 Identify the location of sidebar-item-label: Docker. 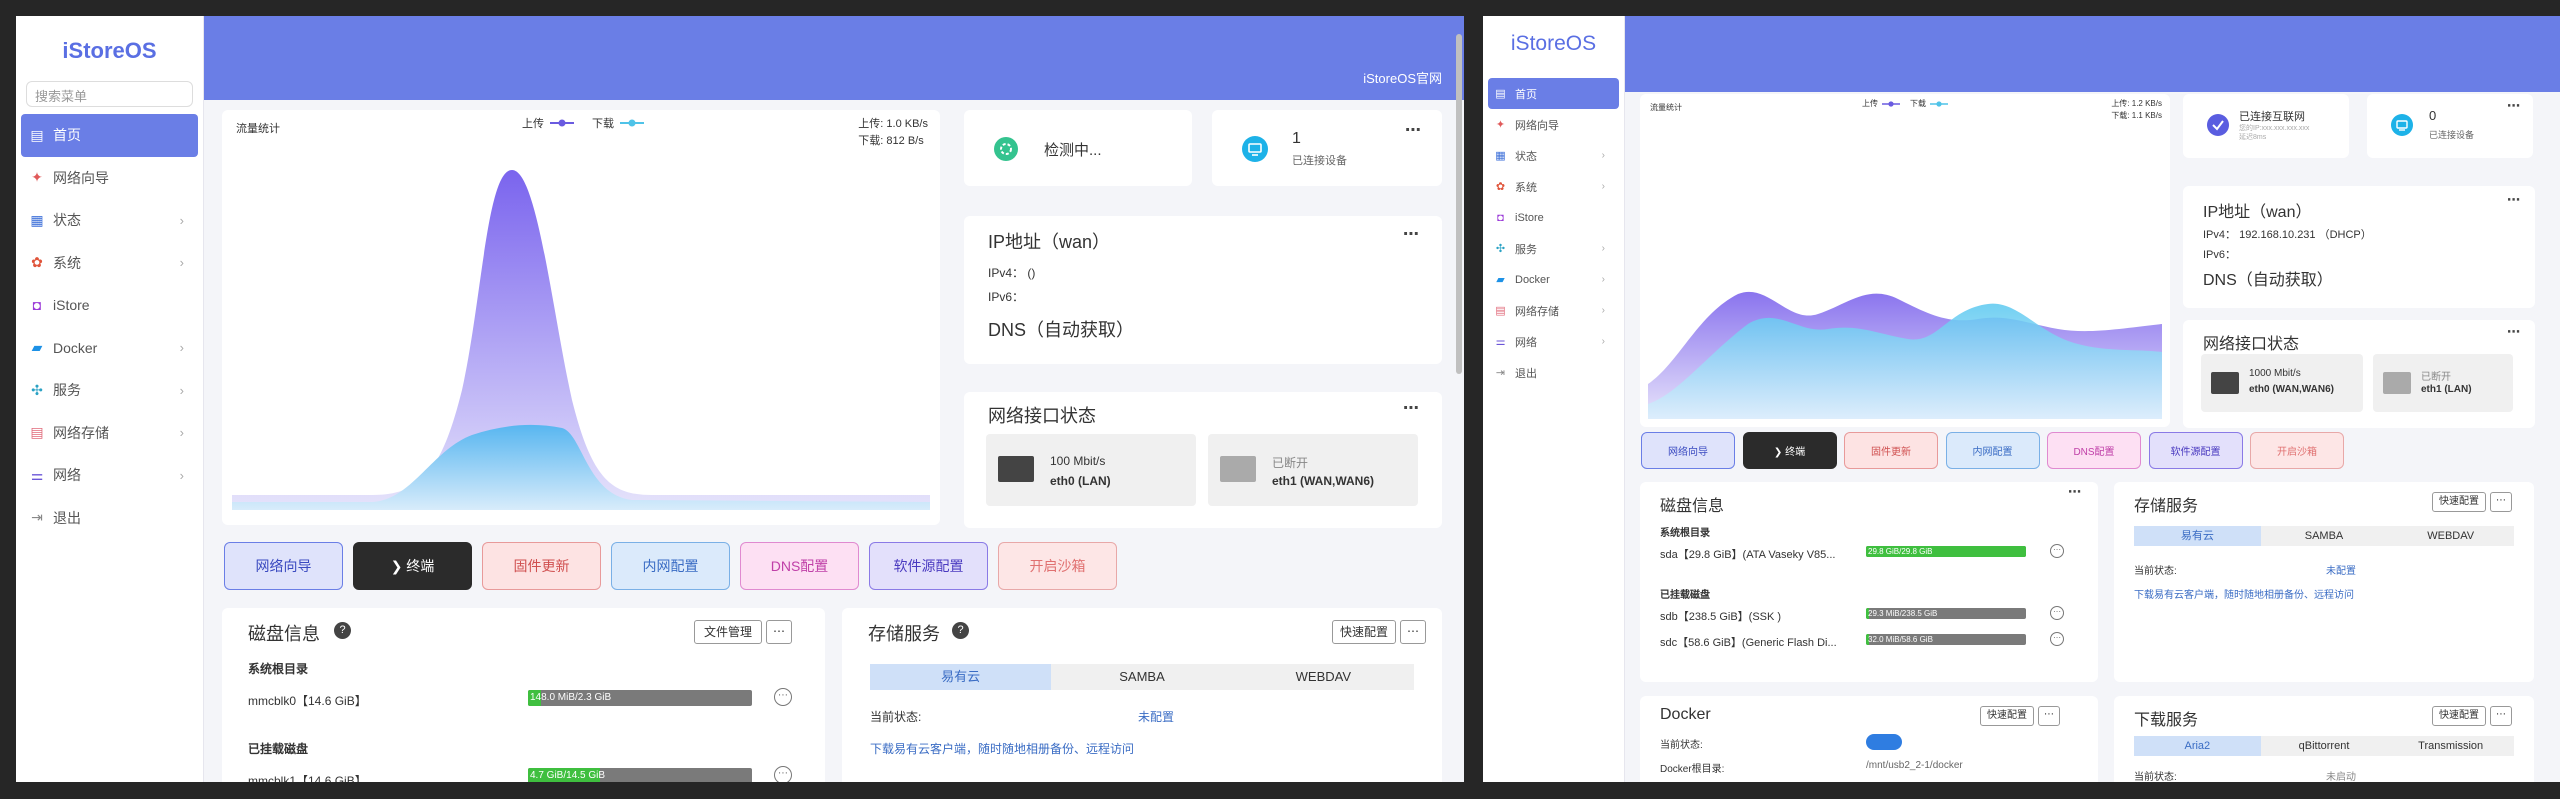
(1532, 279).